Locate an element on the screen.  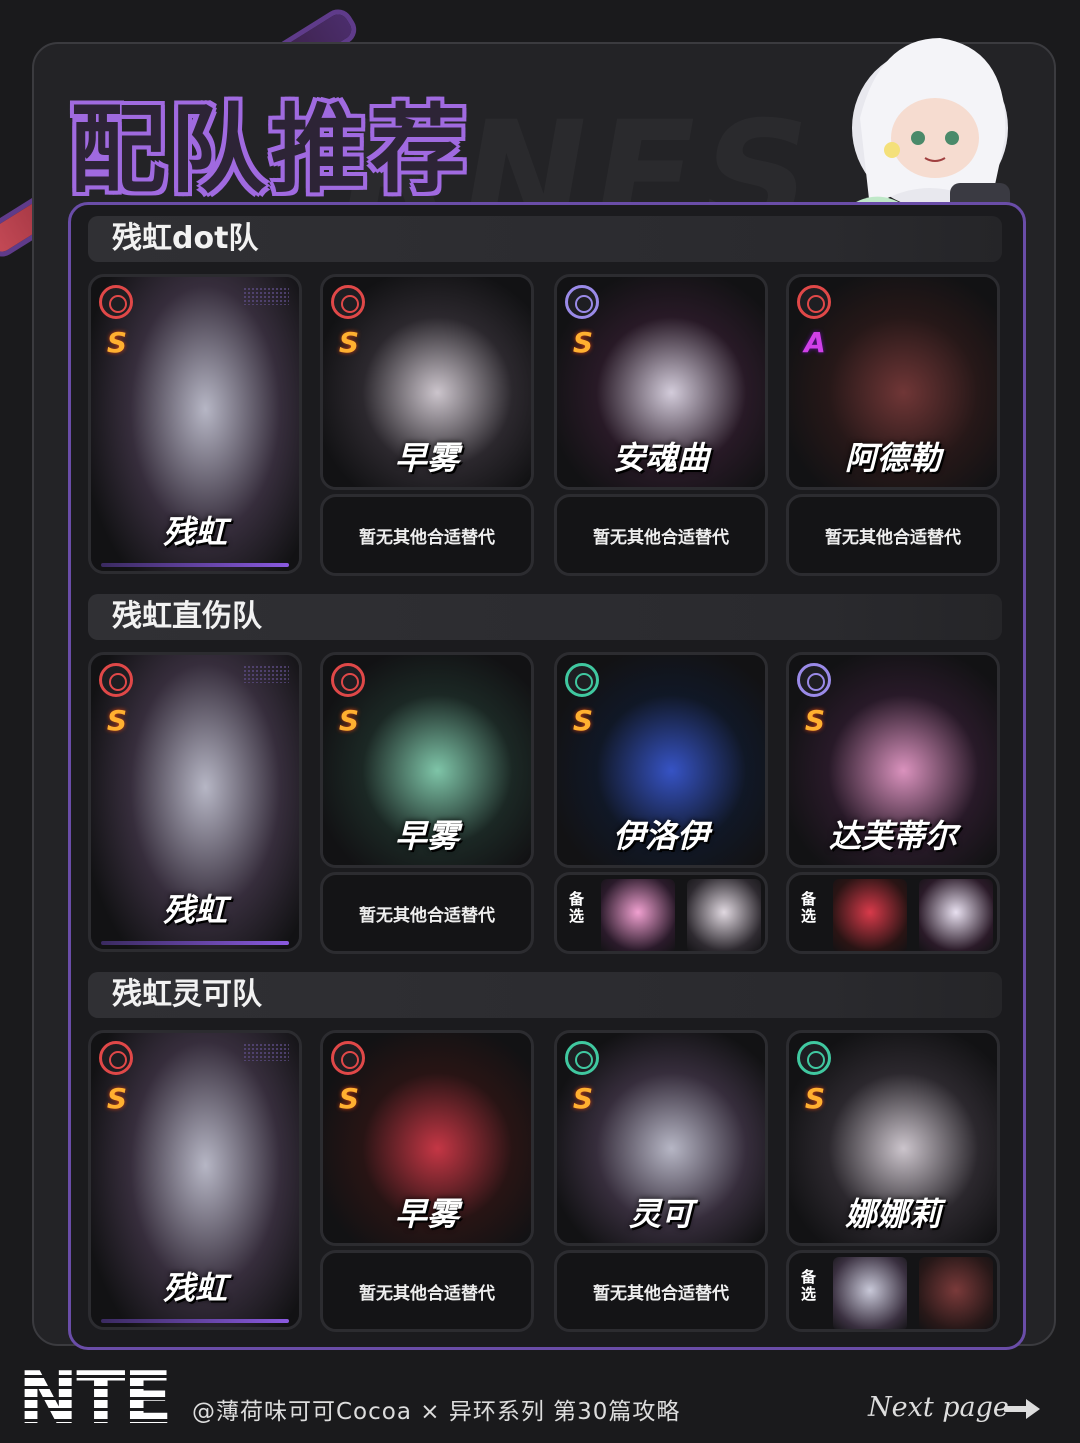
member-card: S 娜娜莉 is located at coordinates (893, 1138).